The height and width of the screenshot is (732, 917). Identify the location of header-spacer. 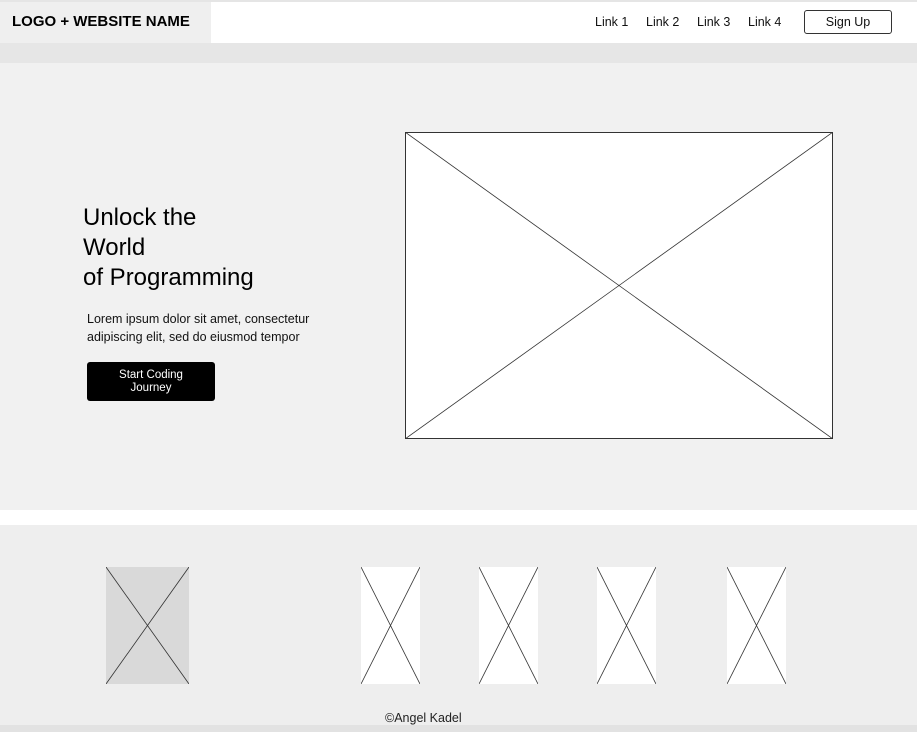
(458, 53).